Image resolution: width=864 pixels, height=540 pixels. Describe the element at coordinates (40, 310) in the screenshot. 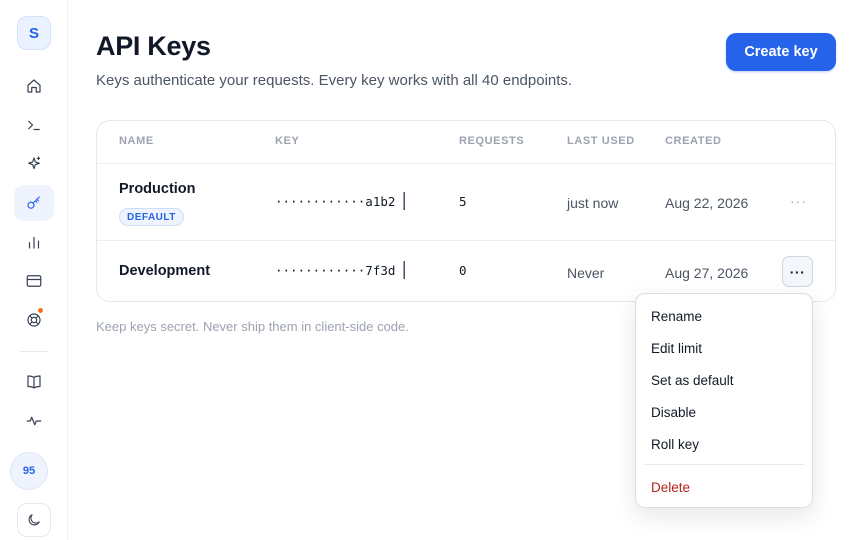

I see `notification-dot` at that location.